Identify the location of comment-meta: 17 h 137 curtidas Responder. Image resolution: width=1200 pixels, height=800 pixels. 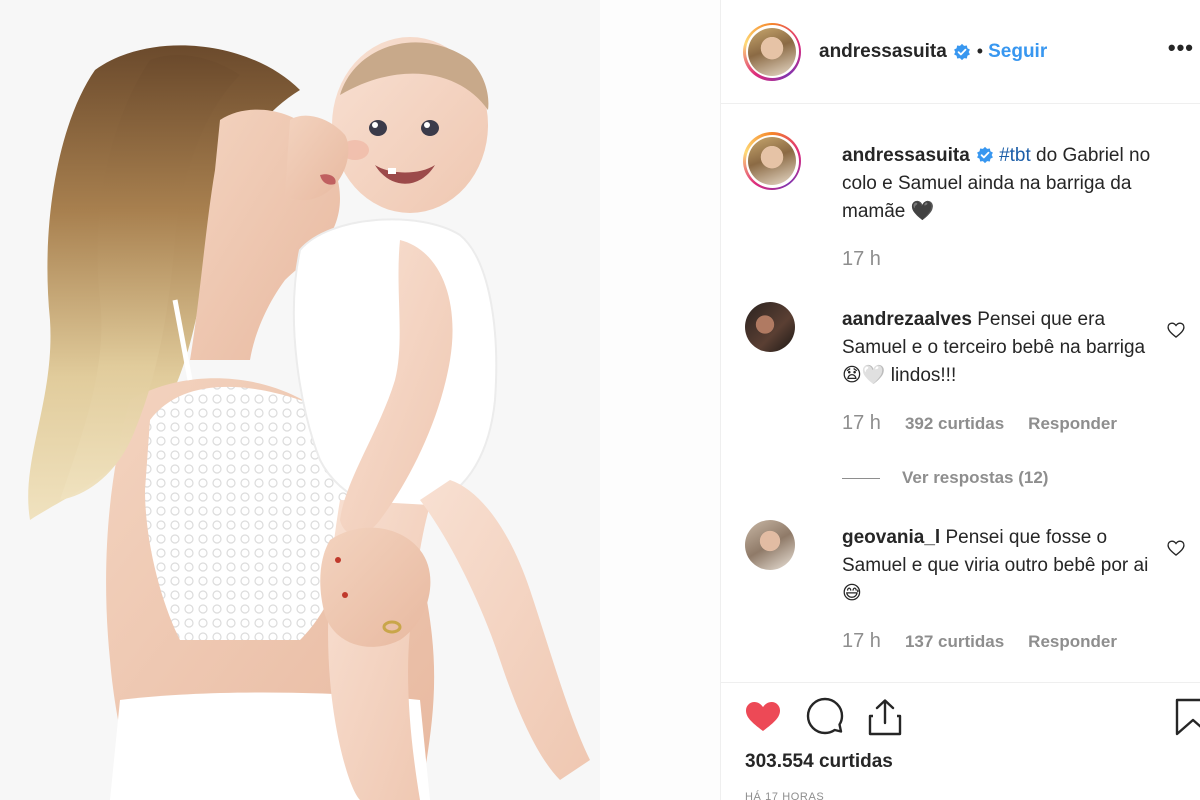
(979, 641).